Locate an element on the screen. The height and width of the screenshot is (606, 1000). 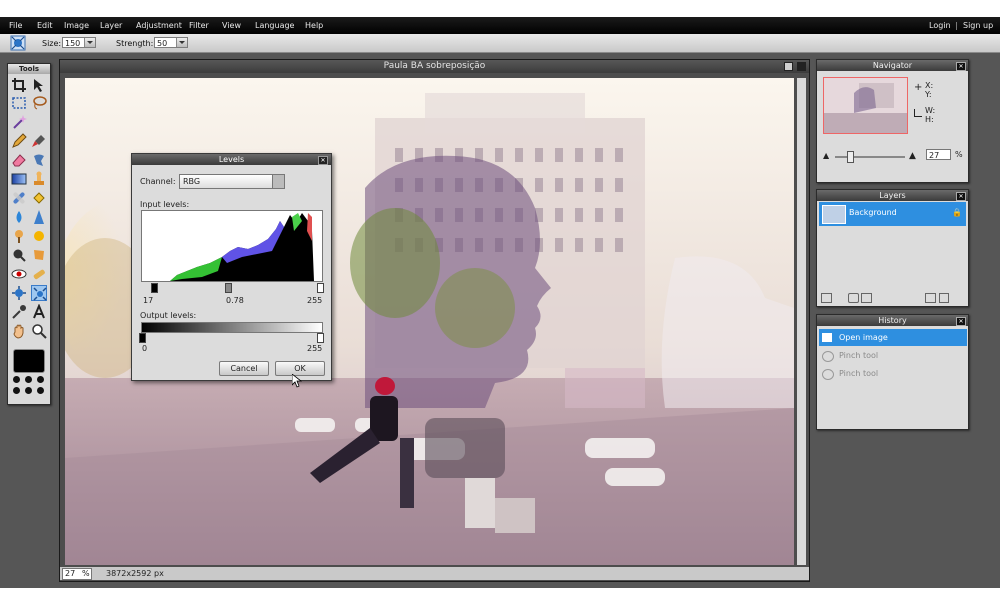
layer-properties-icon is located at coordinates (826, 298).